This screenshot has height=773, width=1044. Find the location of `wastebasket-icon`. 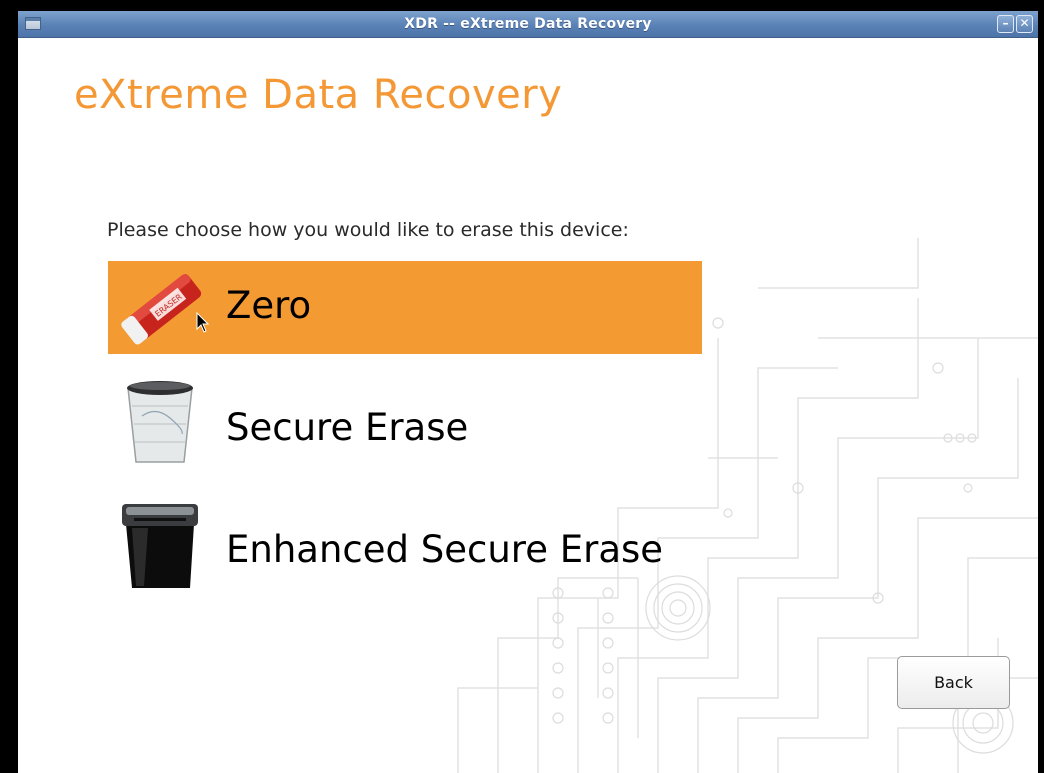

wastebasket-icon is located at coordinates (160, 422).